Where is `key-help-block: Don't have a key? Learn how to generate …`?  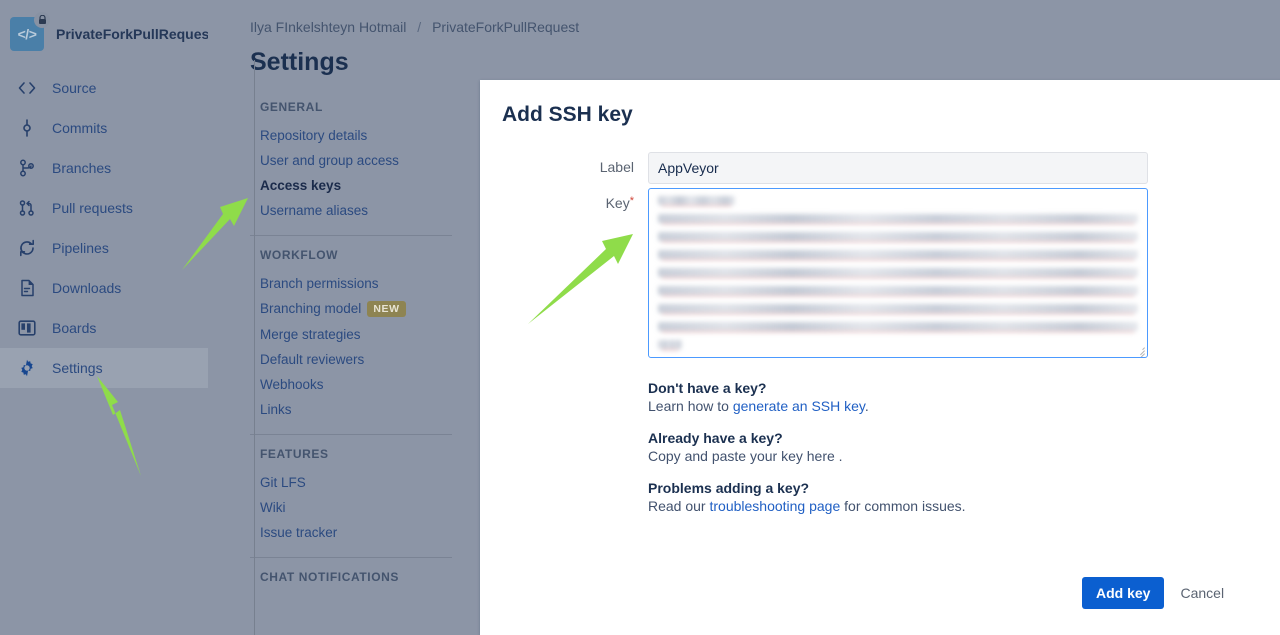 key-help-block: Don't have a key? Learn how to generate … is located at coordinates (928, 447).